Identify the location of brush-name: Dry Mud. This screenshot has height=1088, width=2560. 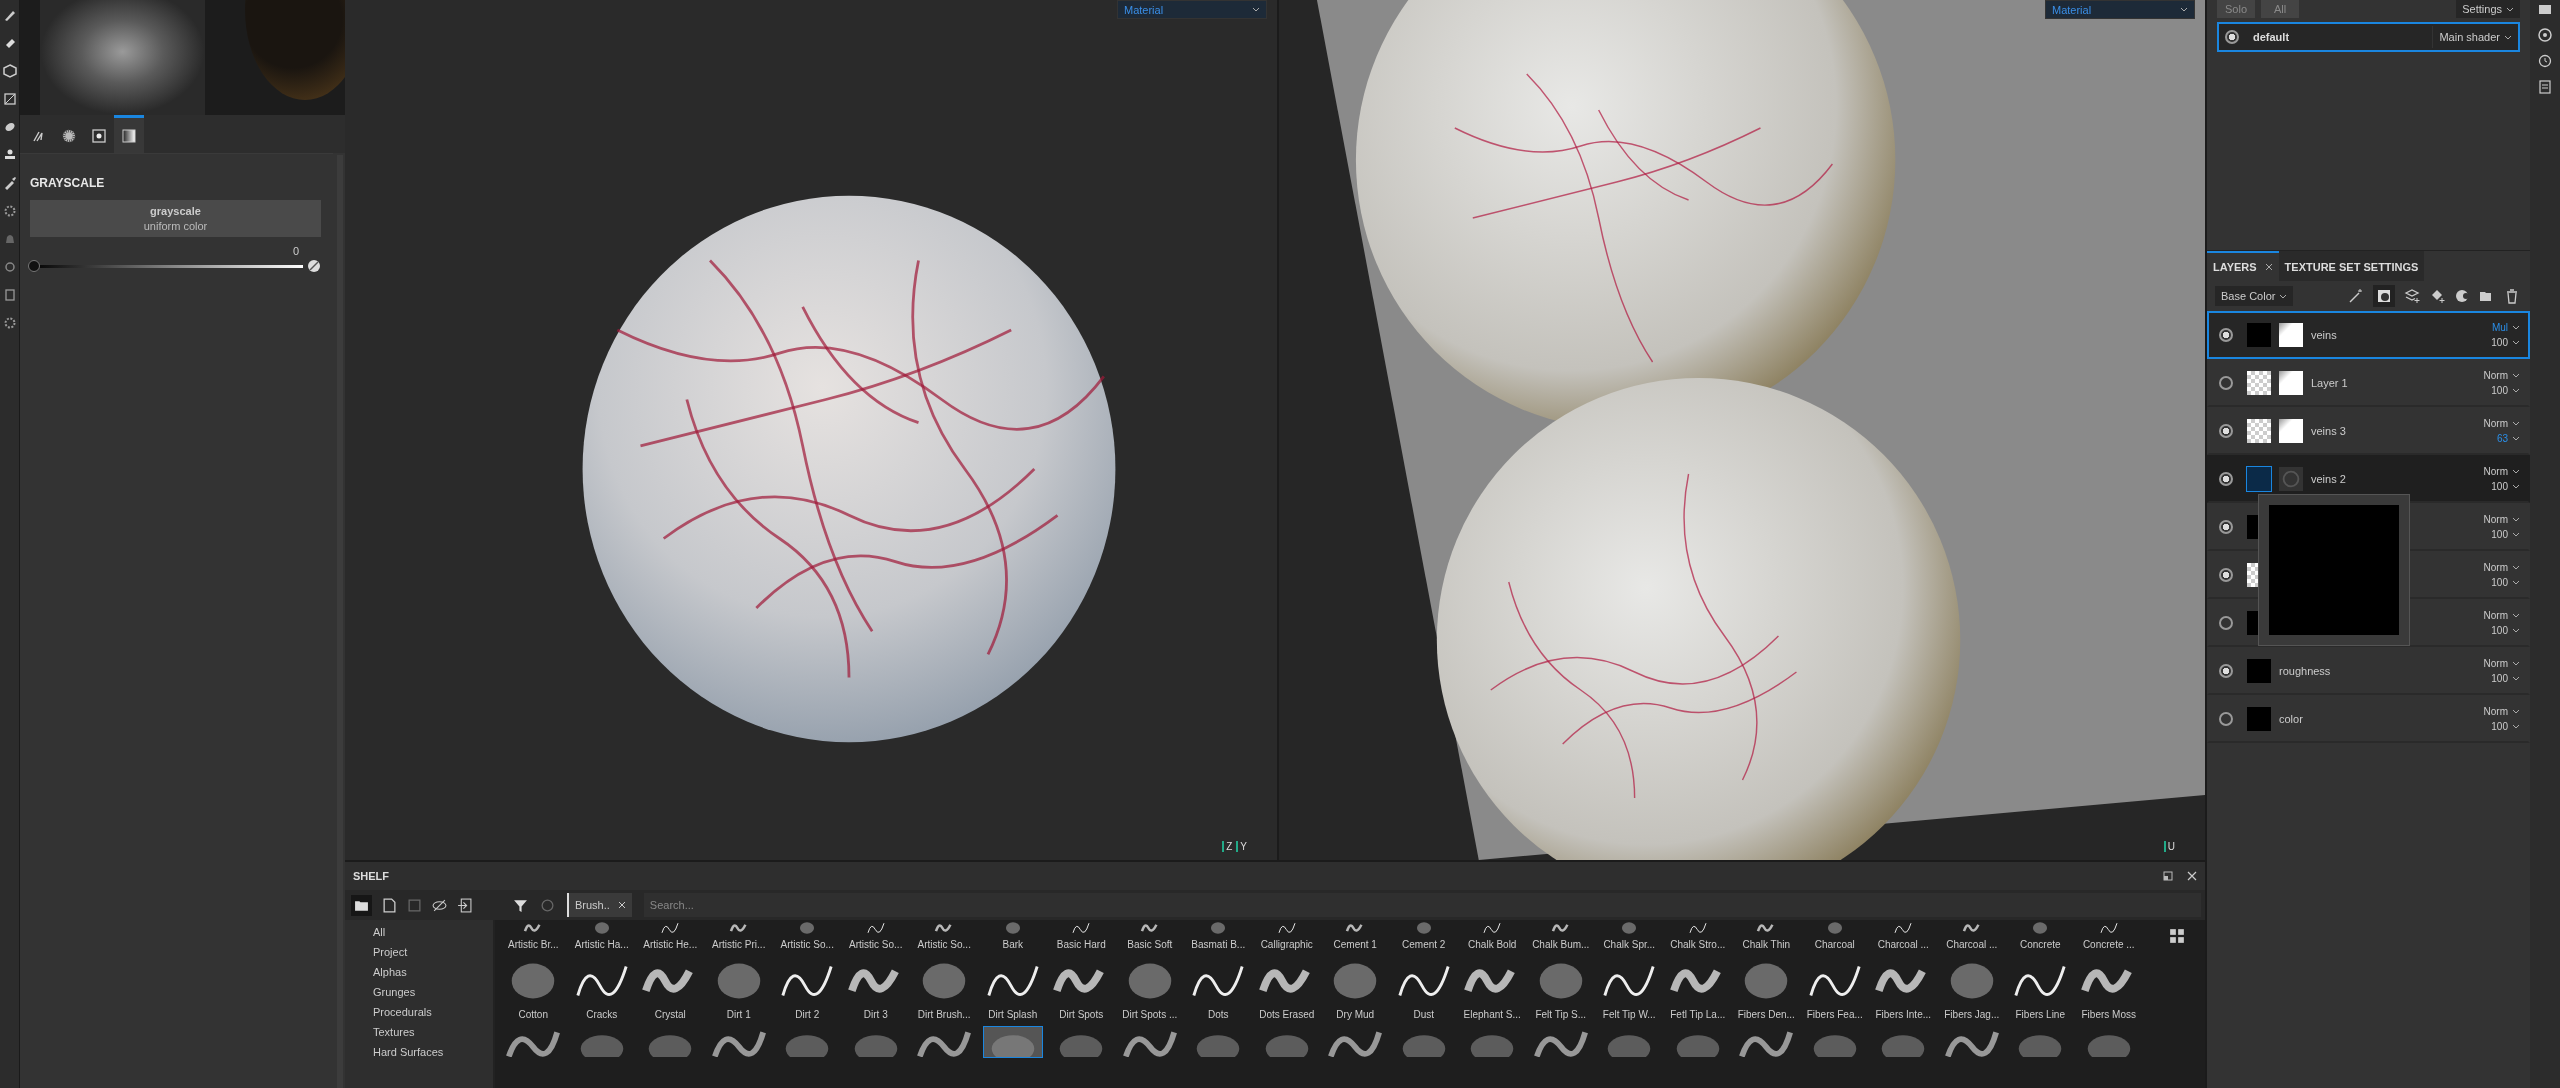
(1355, 1014).